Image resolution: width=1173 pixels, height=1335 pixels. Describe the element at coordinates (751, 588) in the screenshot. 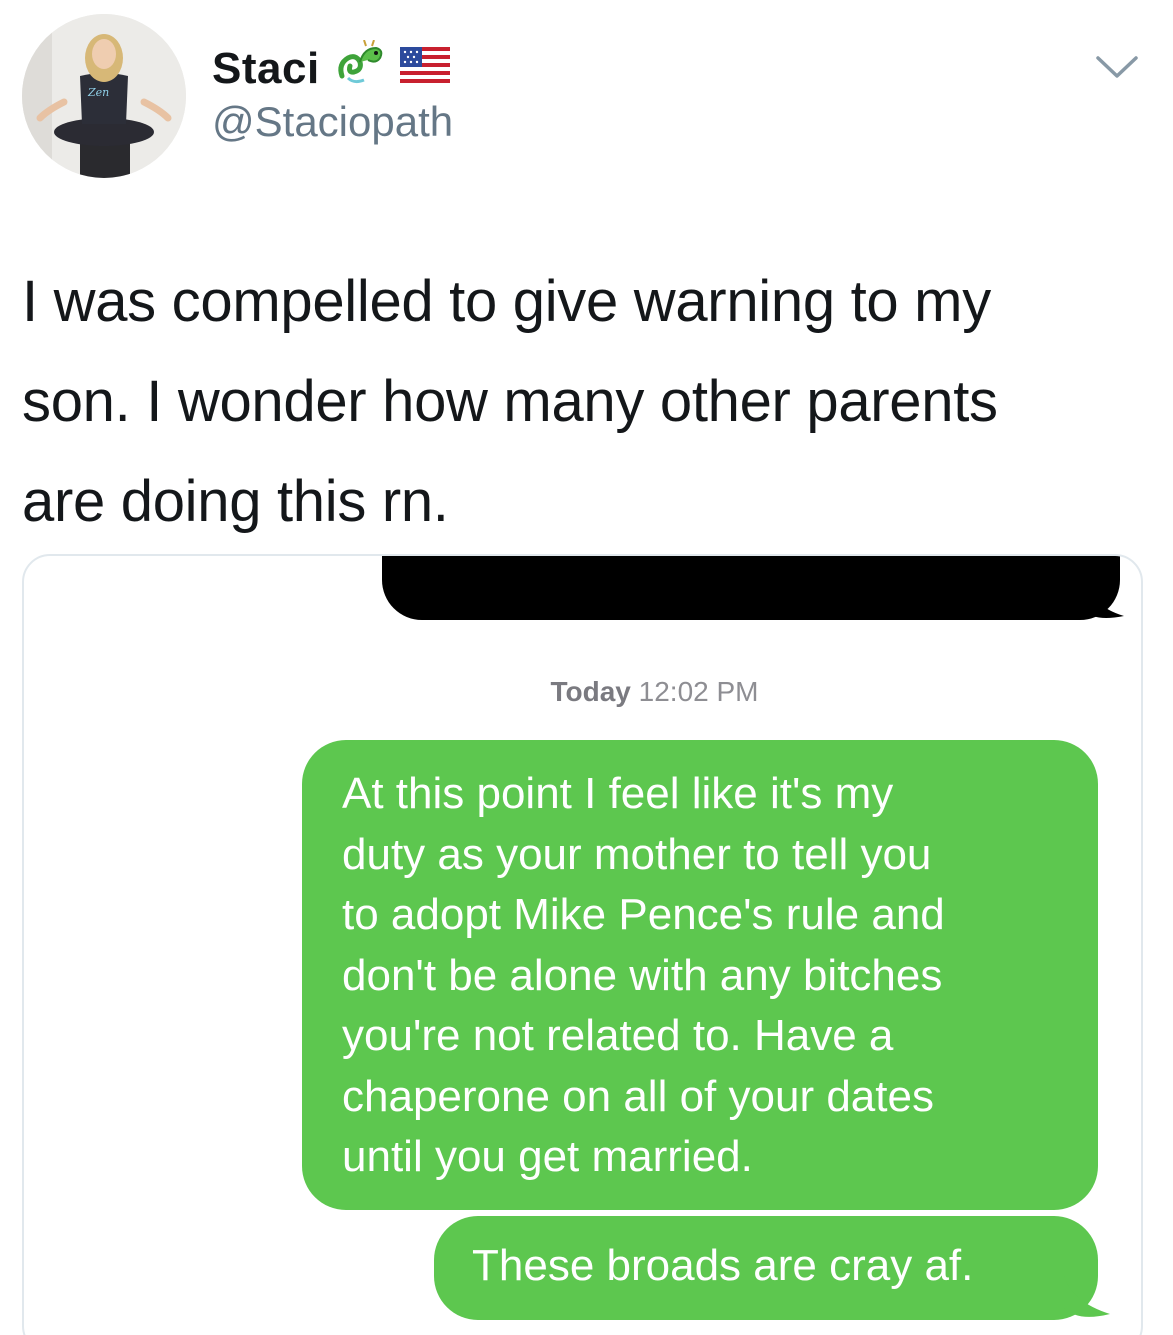

I see `redacted-message-bubble` at that location.